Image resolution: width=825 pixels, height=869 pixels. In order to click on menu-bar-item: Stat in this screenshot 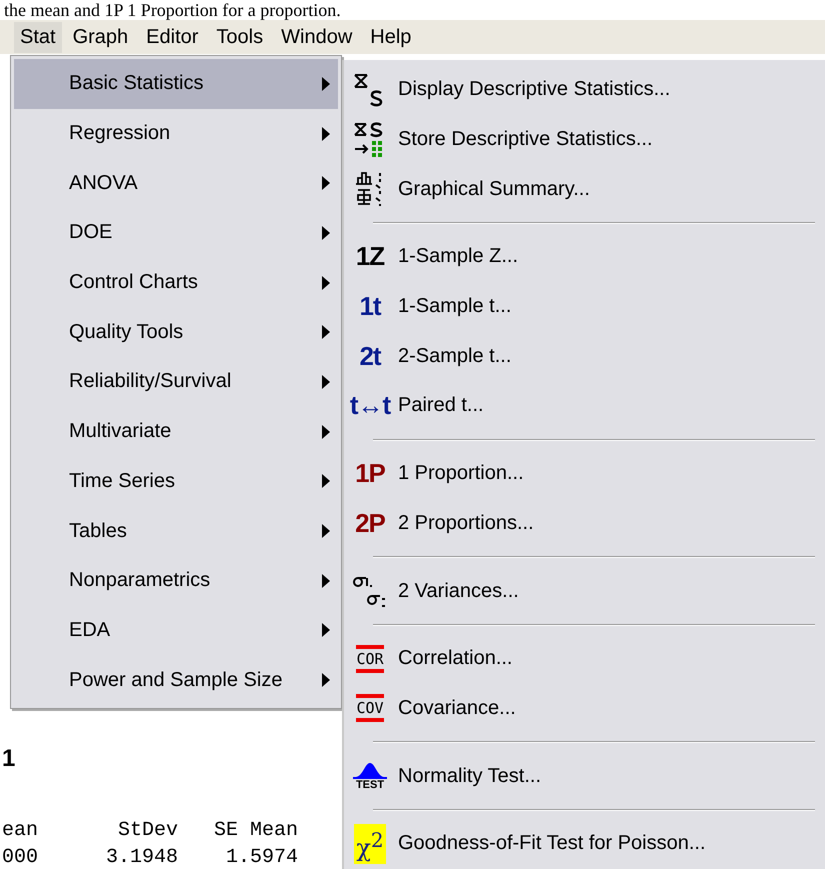, I will do `click(38, 37)`.